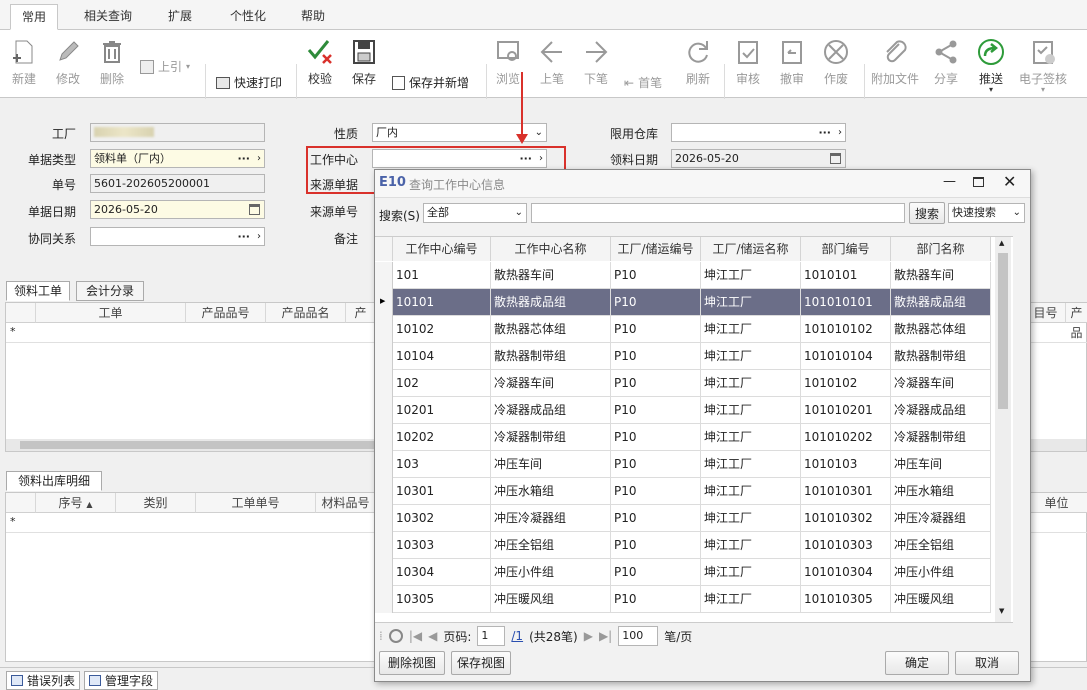 This screenshot has width=1087, height=690. What do you see at coordinates (551, 302) in the screenshot?
I see `cell-workcenter-name: 散热器成品组` at bounding box center [551, 302].